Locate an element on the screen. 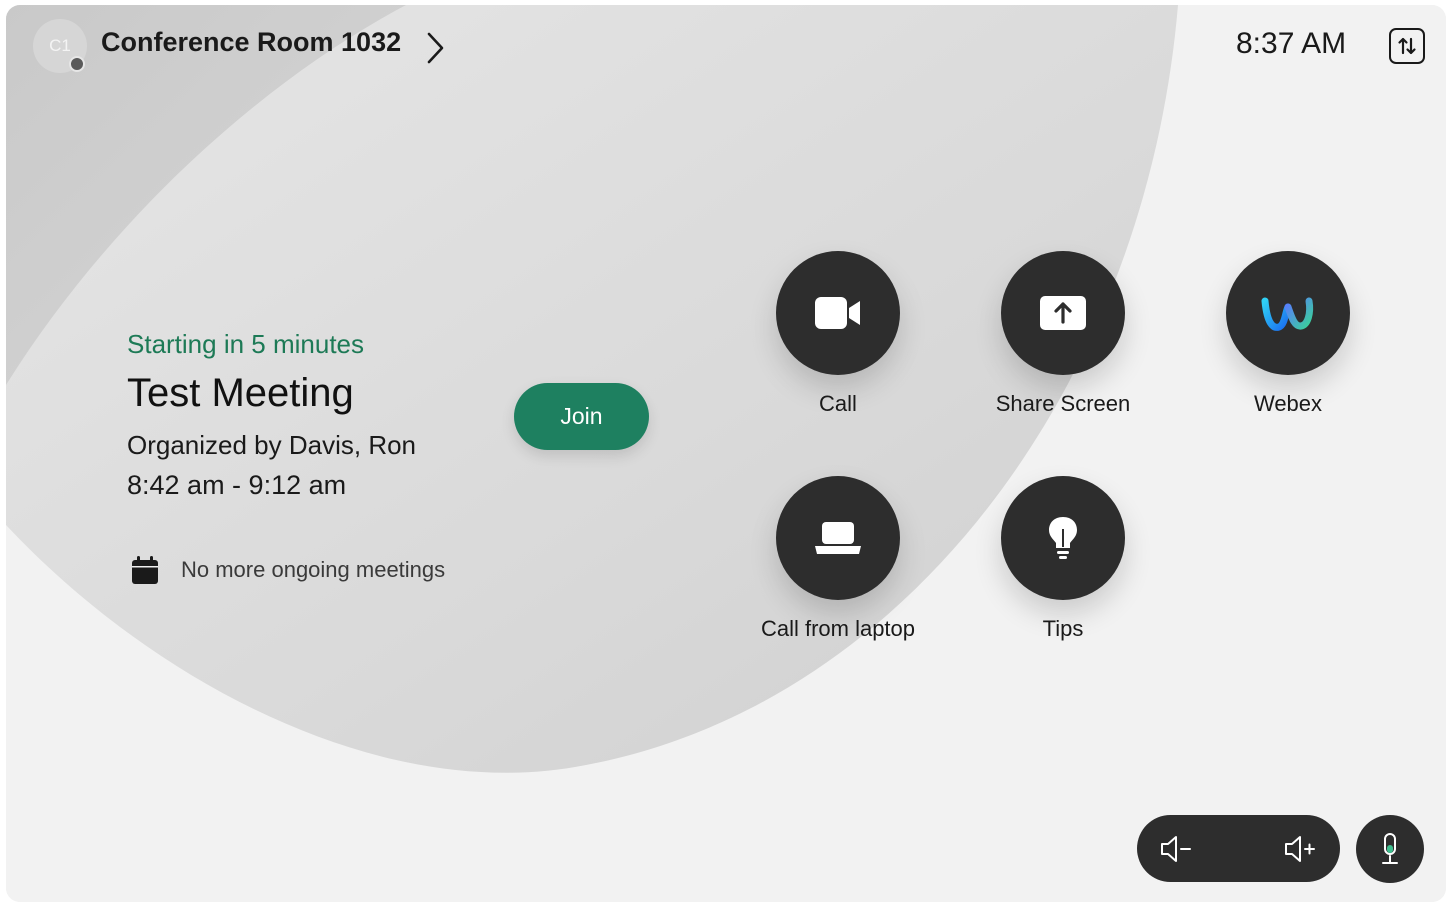 This screenshot has width=1452, height=903. share-screen-tile: Share Screen is located at coordinates (1063, 334).